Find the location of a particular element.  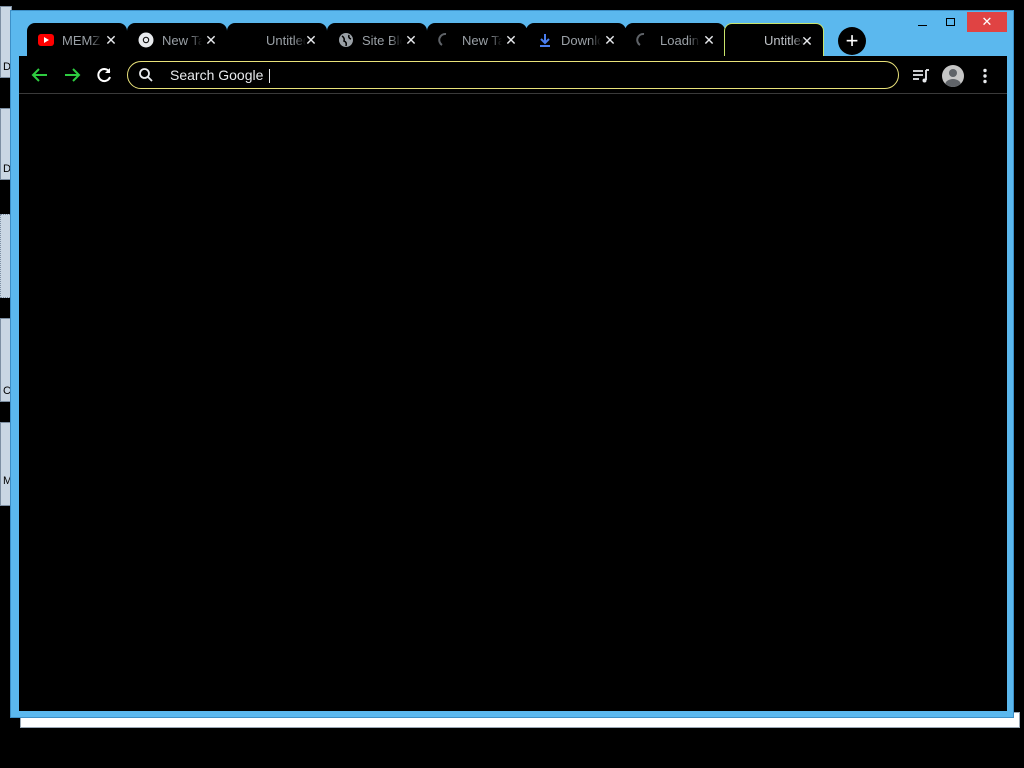

tab: MEMZ ✕ is located at coordinates (77, 40).